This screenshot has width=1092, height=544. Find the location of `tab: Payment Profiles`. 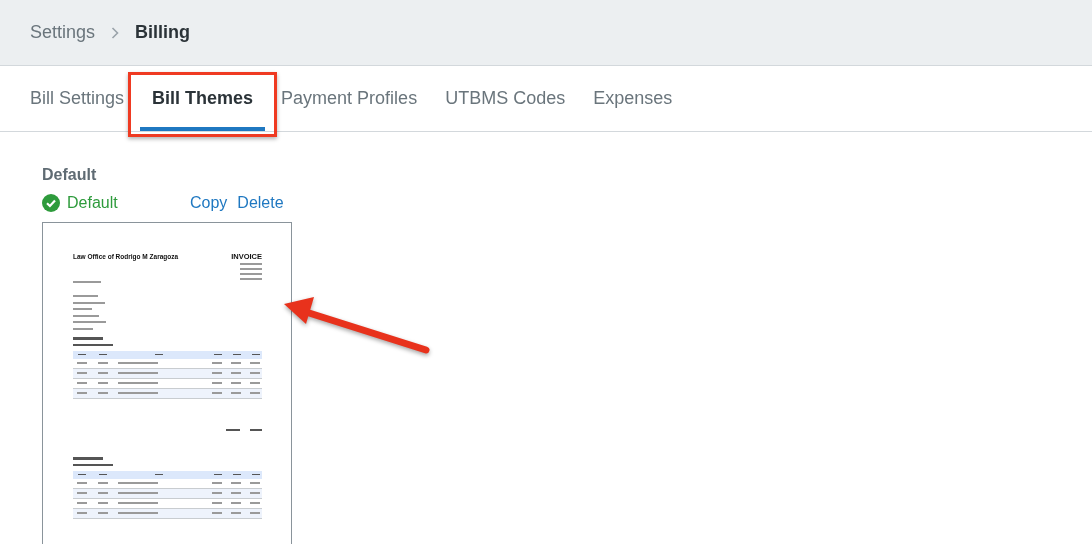

tab: Payment Profiles is located at coordinates (349, 98).